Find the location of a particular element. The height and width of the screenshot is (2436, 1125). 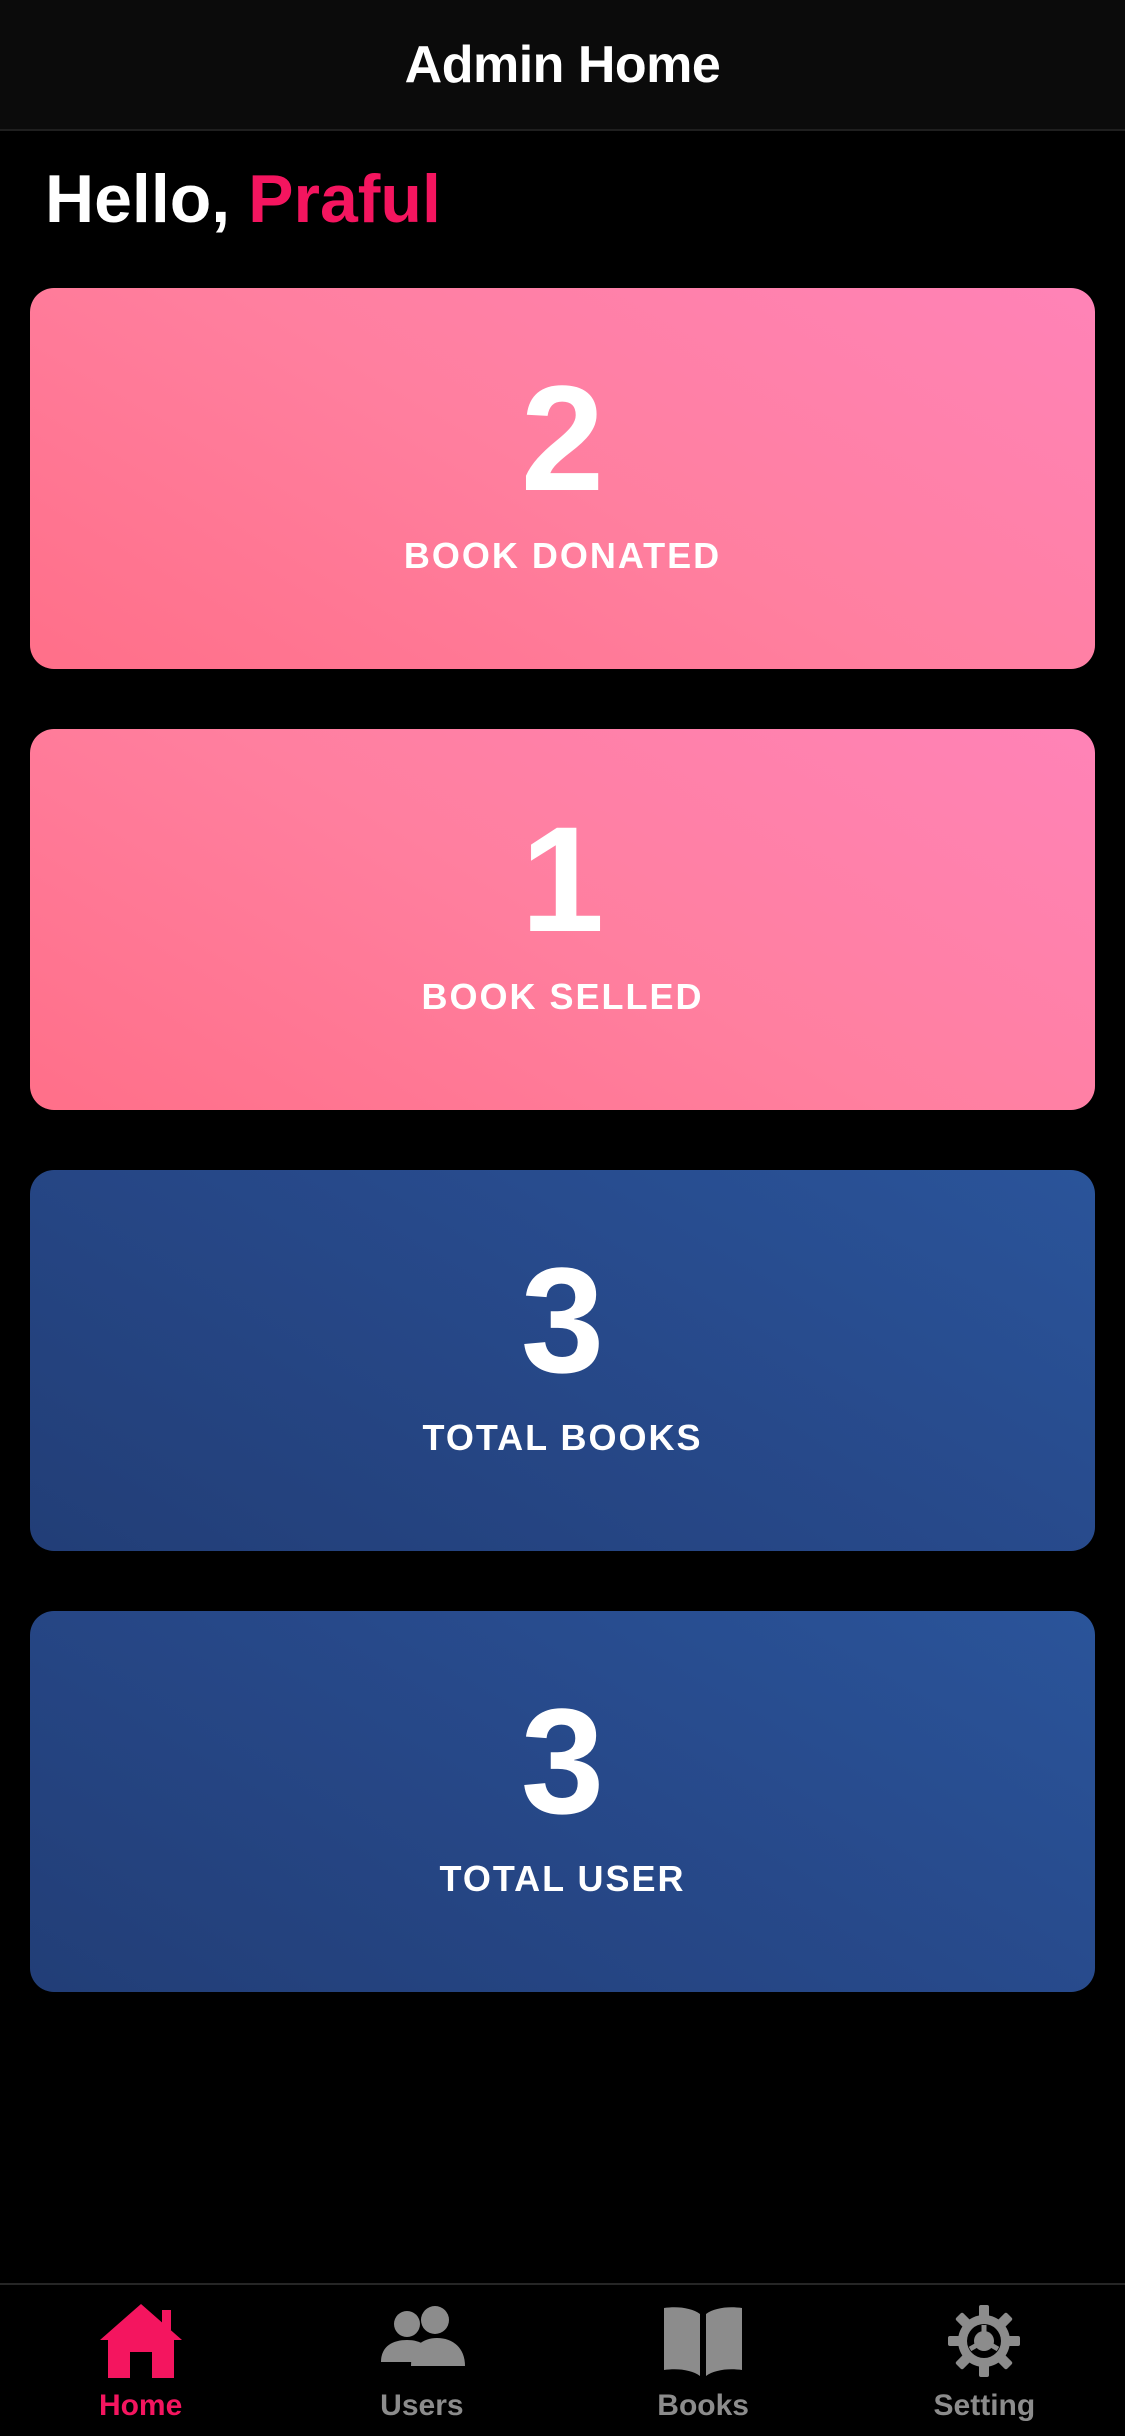

tab-setting: Setting is located at coordinates (984, 2360).